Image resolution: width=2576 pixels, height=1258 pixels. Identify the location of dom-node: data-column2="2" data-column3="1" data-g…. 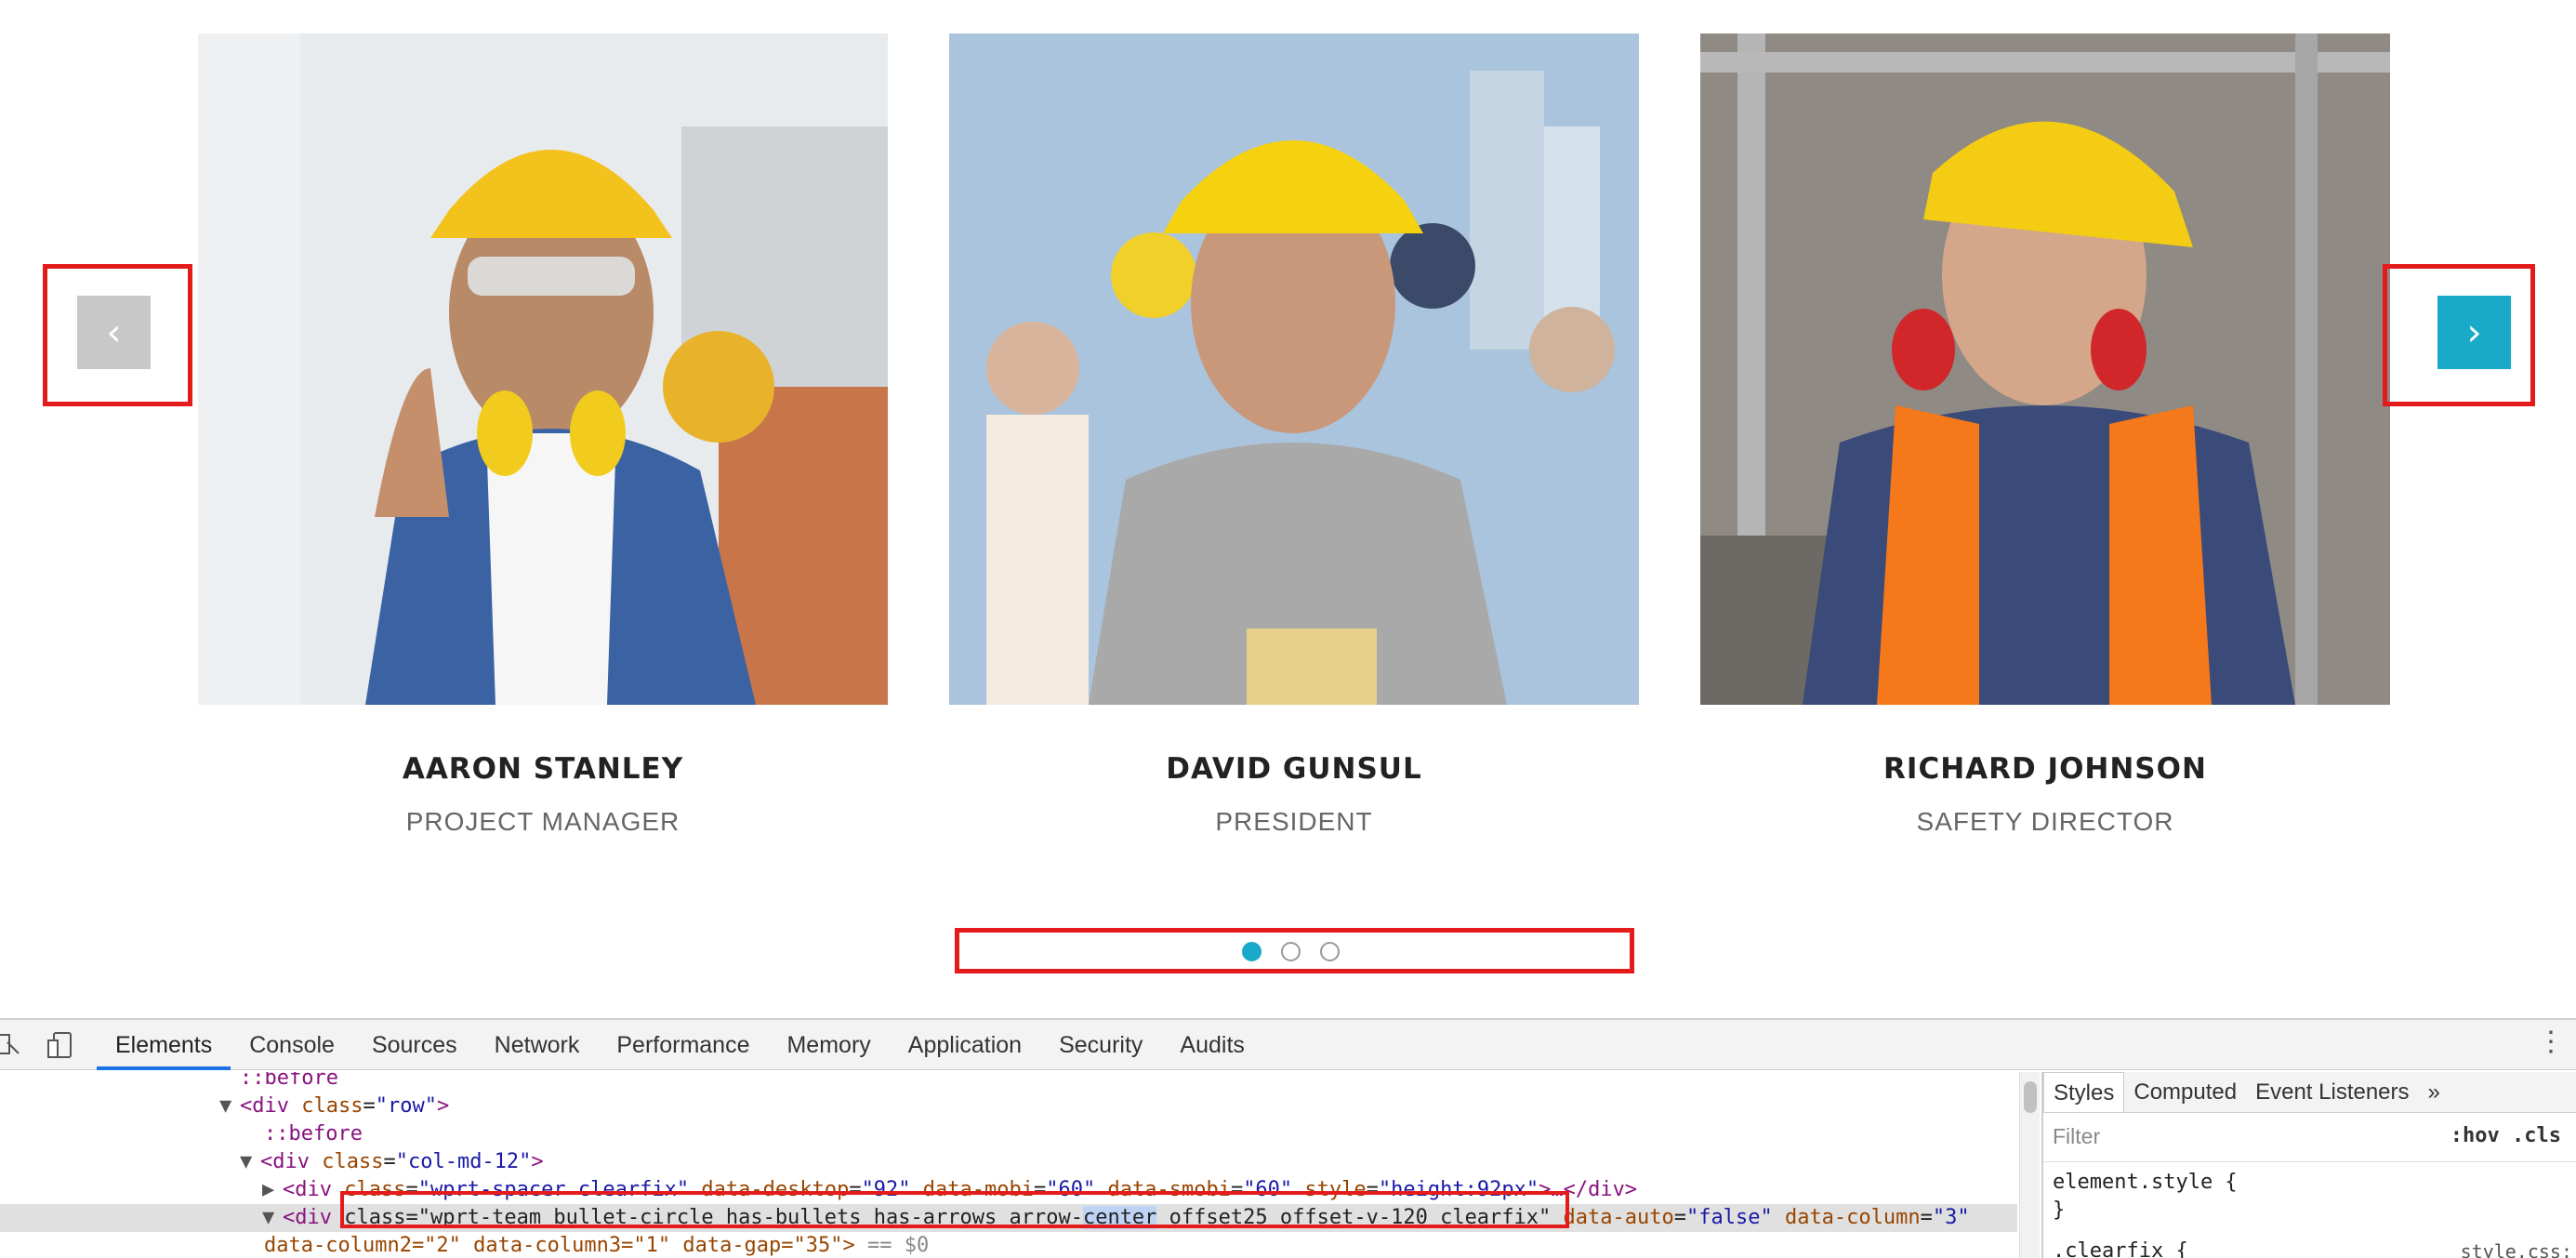
(1008, 1245).